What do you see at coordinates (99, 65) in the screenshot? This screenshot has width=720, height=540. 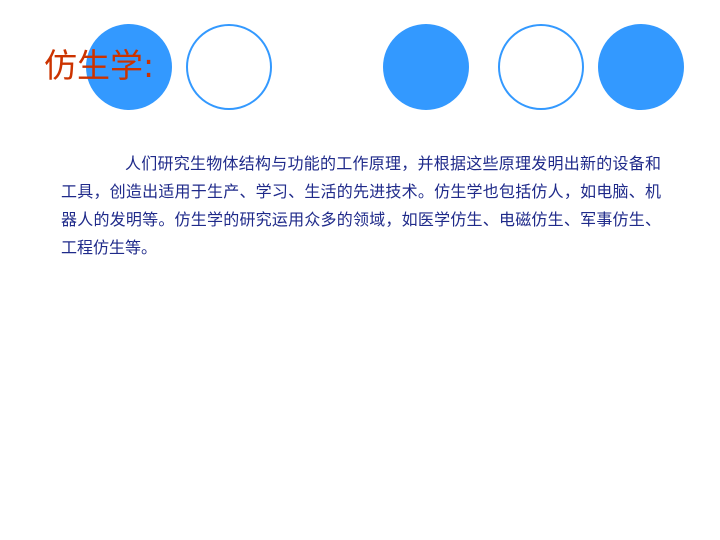 I see `slide-title: 仿生学:` at bounding box center [99, 65].